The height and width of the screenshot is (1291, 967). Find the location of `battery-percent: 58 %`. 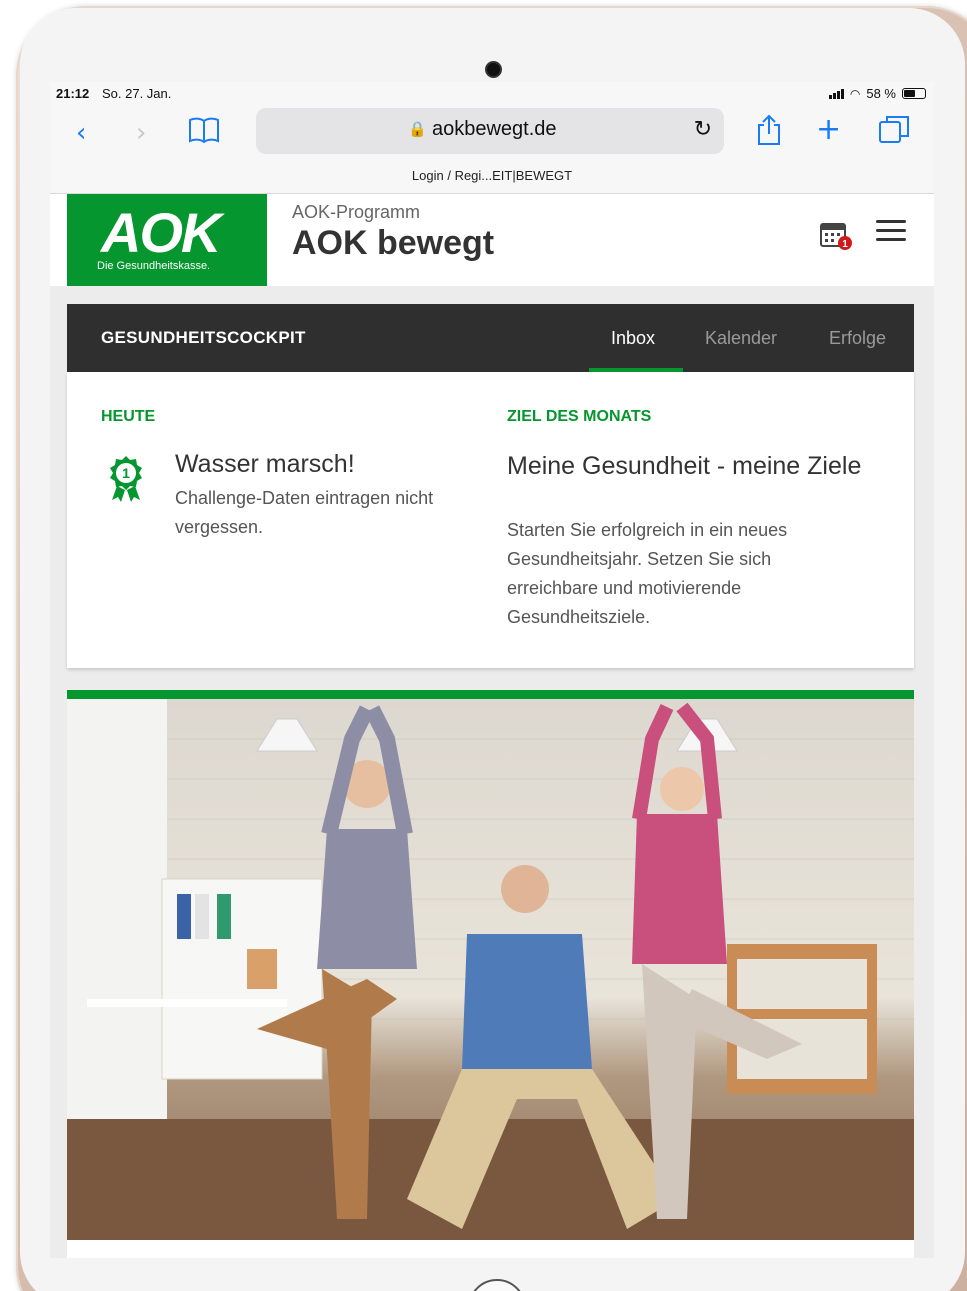

battery-percent: 58 % is located at coordinates (881, 93).